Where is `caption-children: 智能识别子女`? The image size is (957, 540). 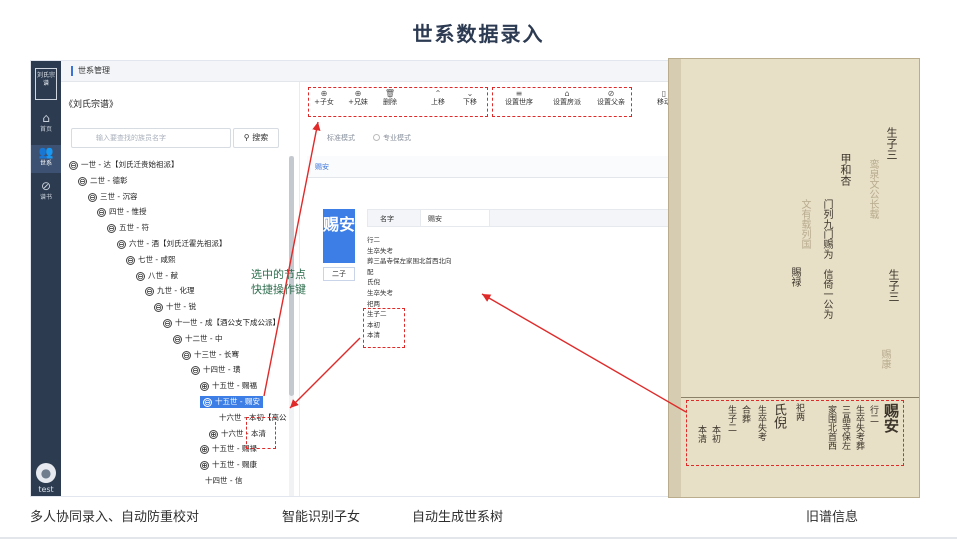 caption-children: 智能识别子女 is located at coordinates (321, 517).